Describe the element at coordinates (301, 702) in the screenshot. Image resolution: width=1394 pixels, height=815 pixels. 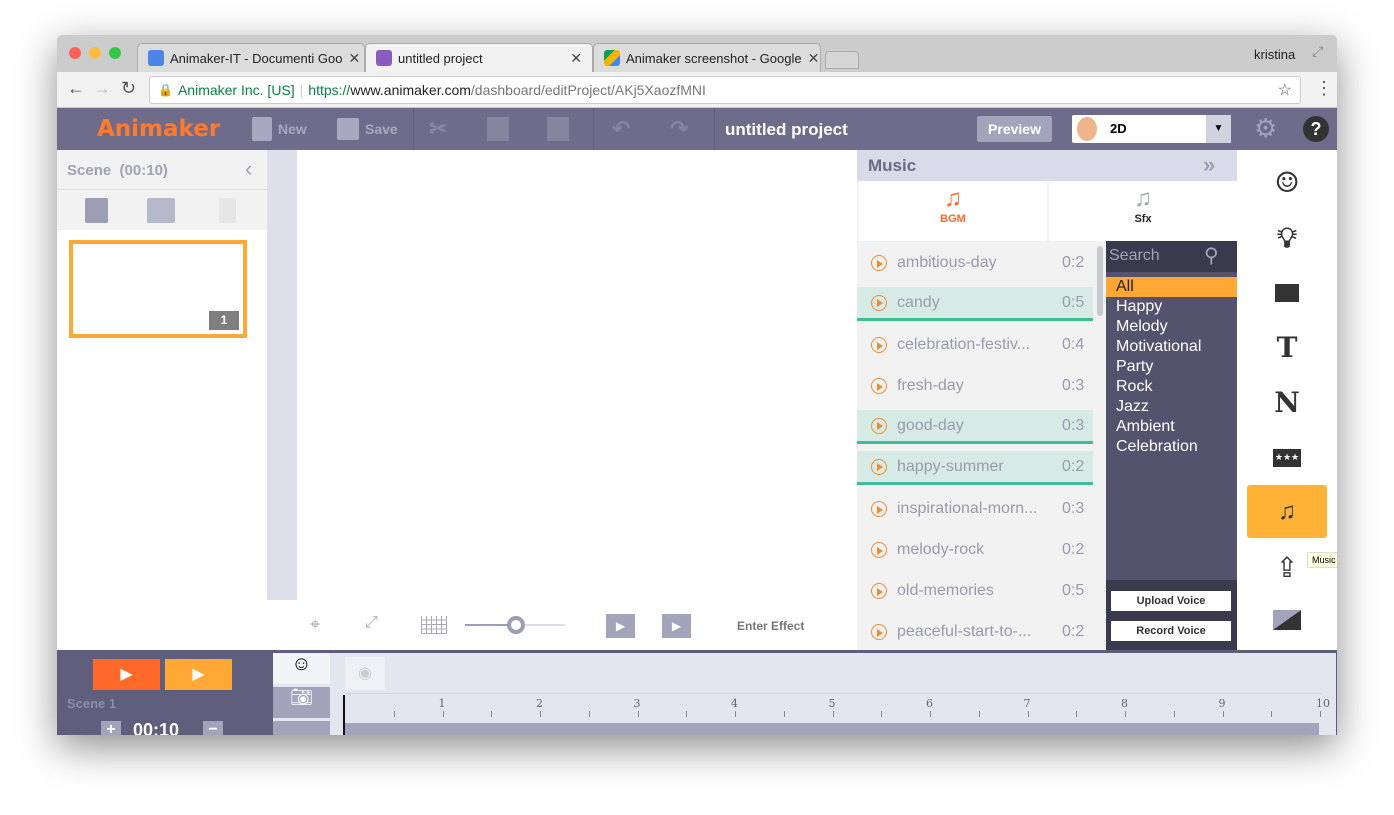
I see `camera-tab-icon: 📷︎` at that location.